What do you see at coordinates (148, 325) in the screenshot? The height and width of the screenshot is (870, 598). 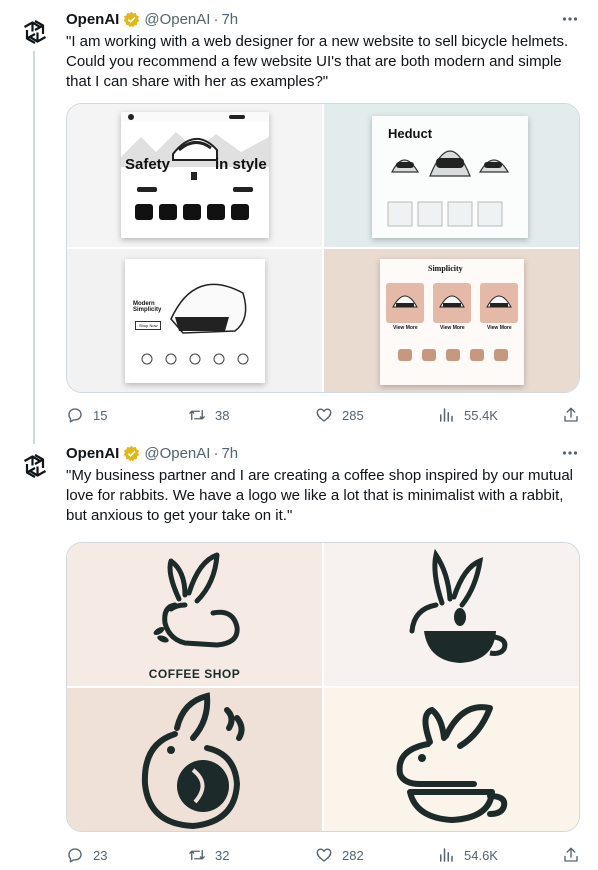 I see `shop-now-button: Shop Now` at bounding box center [148, 325].